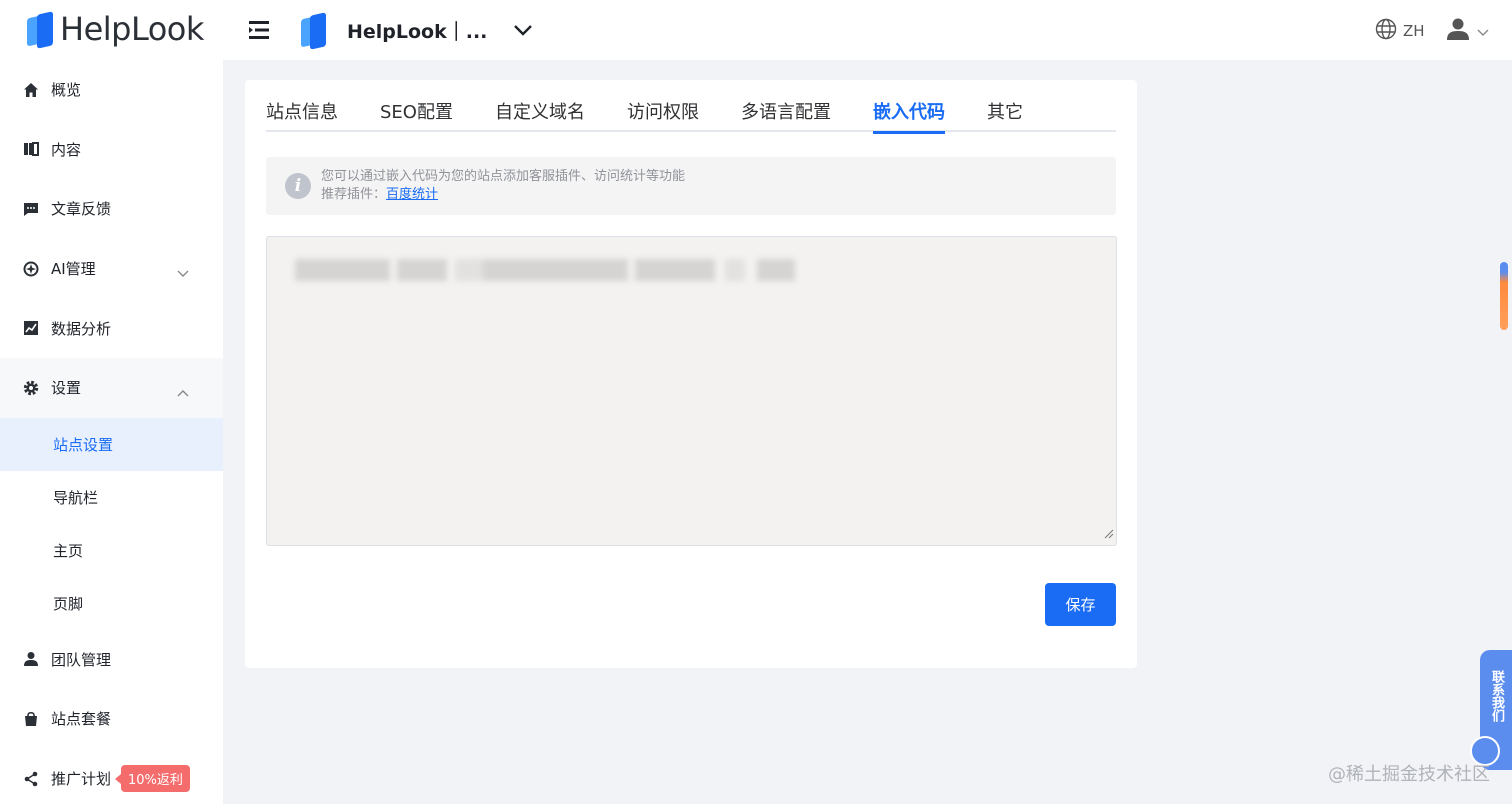  Describe the element at coordinates (412, 194) in the screenshot. I see `baidu-stats-link: 百度统计` at that location.